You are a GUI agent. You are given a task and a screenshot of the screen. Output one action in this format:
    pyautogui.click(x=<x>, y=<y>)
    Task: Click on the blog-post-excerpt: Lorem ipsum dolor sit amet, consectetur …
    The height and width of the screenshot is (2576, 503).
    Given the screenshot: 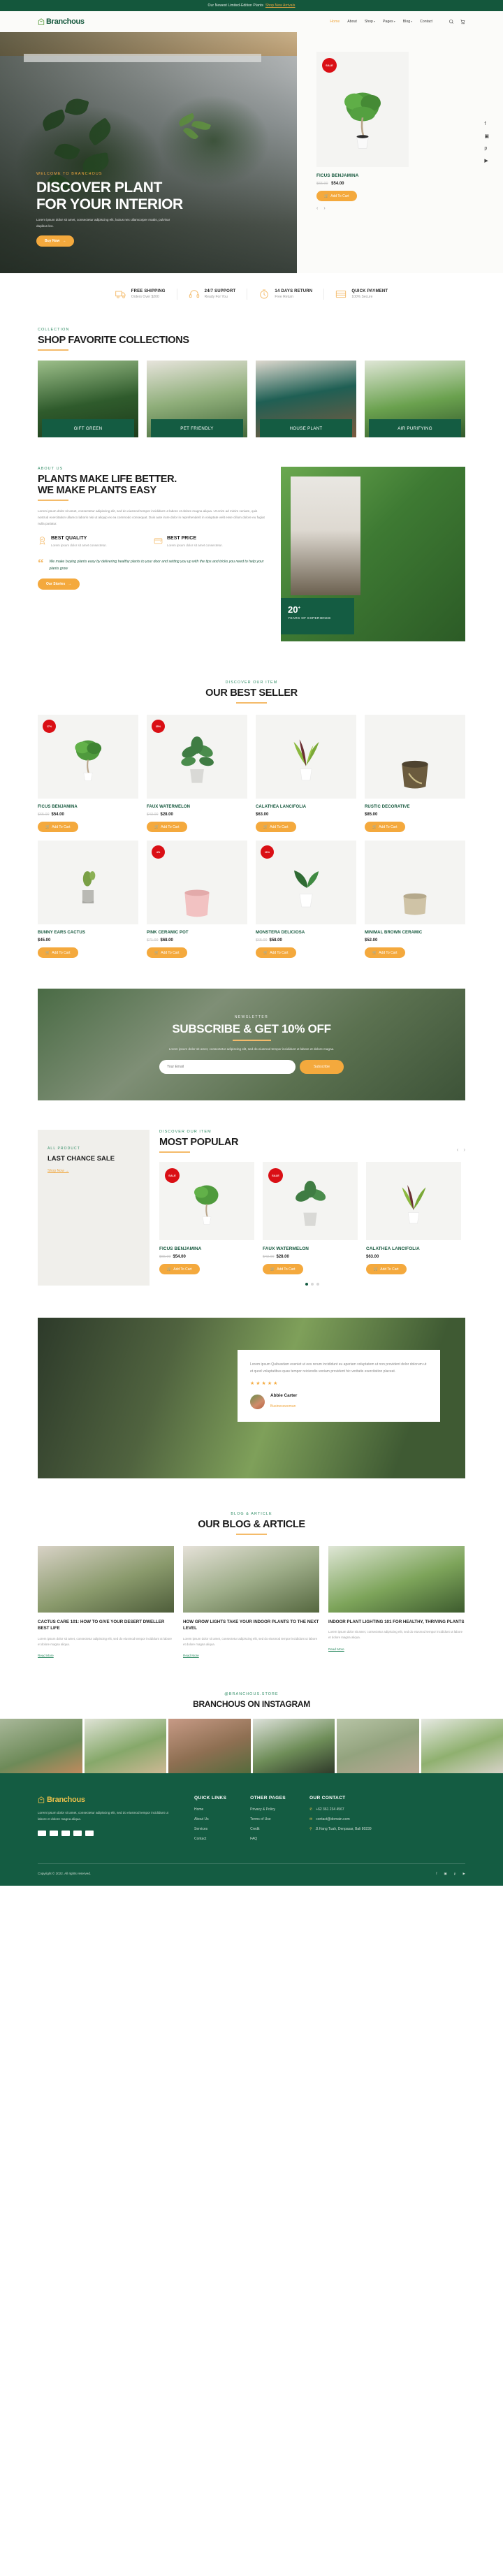 What is the action you would take?
    pyautogui.click(x=250, y=1641)
    